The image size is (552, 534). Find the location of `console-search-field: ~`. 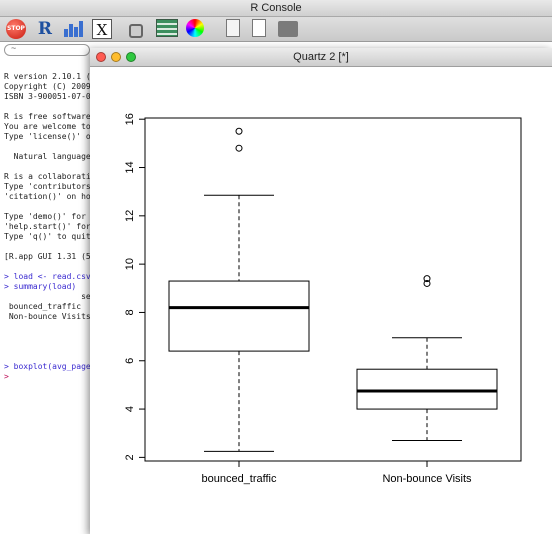

console-search-field: ~ is located at coordinates (47, 49).